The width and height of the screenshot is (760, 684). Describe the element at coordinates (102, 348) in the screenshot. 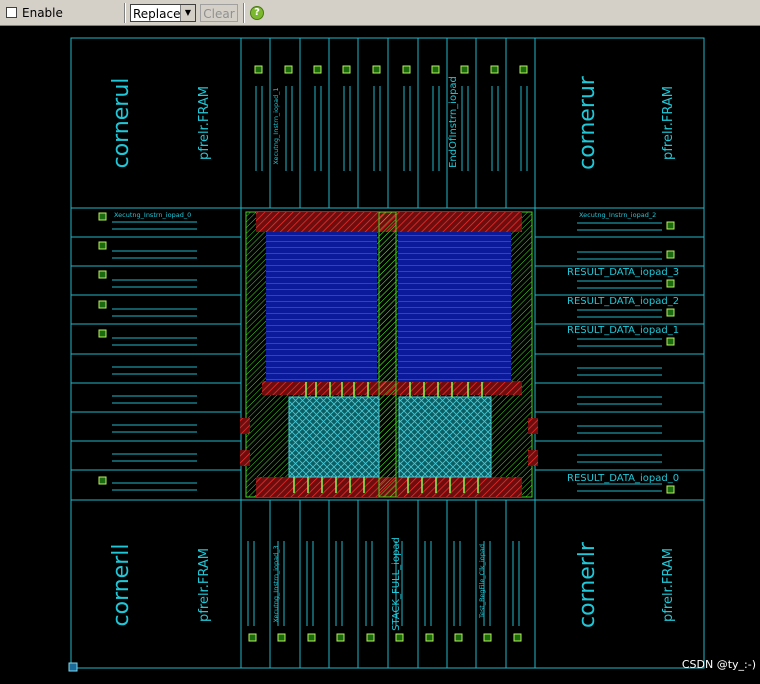

I see `left-pad-pins` at that location.